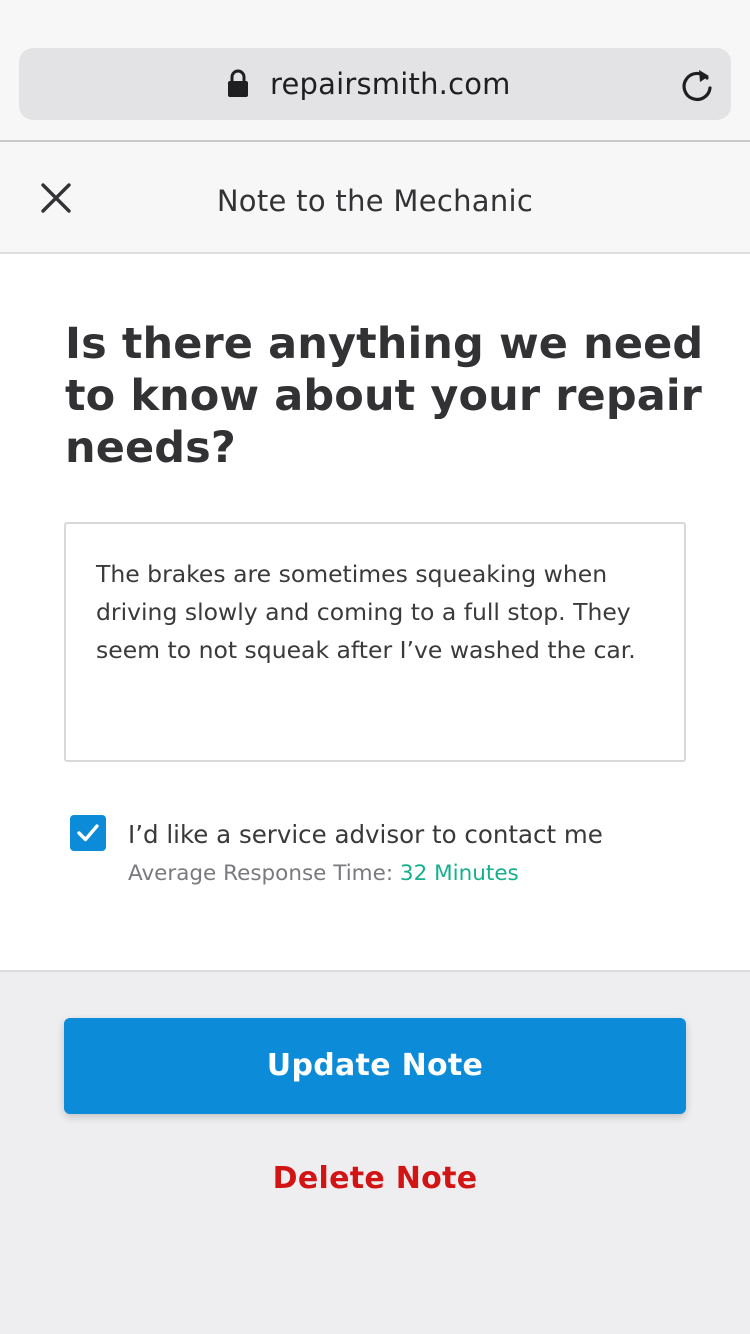 Image resolution: width=750 pixels, height=1334 pixels. Describe the element at coordinates (375, 1066) in the screenshot. I see `update-note-button: Update Note` at that location.